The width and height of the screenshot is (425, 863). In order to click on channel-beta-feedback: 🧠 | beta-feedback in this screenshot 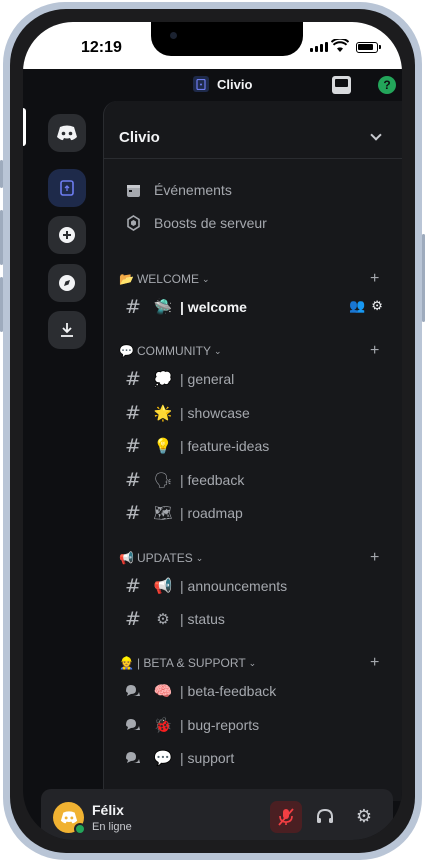, I will do `click(253, 691)`.